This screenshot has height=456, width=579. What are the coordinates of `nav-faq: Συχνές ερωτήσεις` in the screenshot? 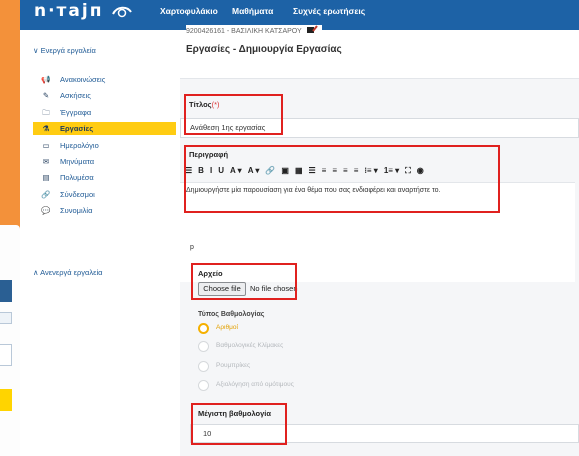 It's located at (329, 11).